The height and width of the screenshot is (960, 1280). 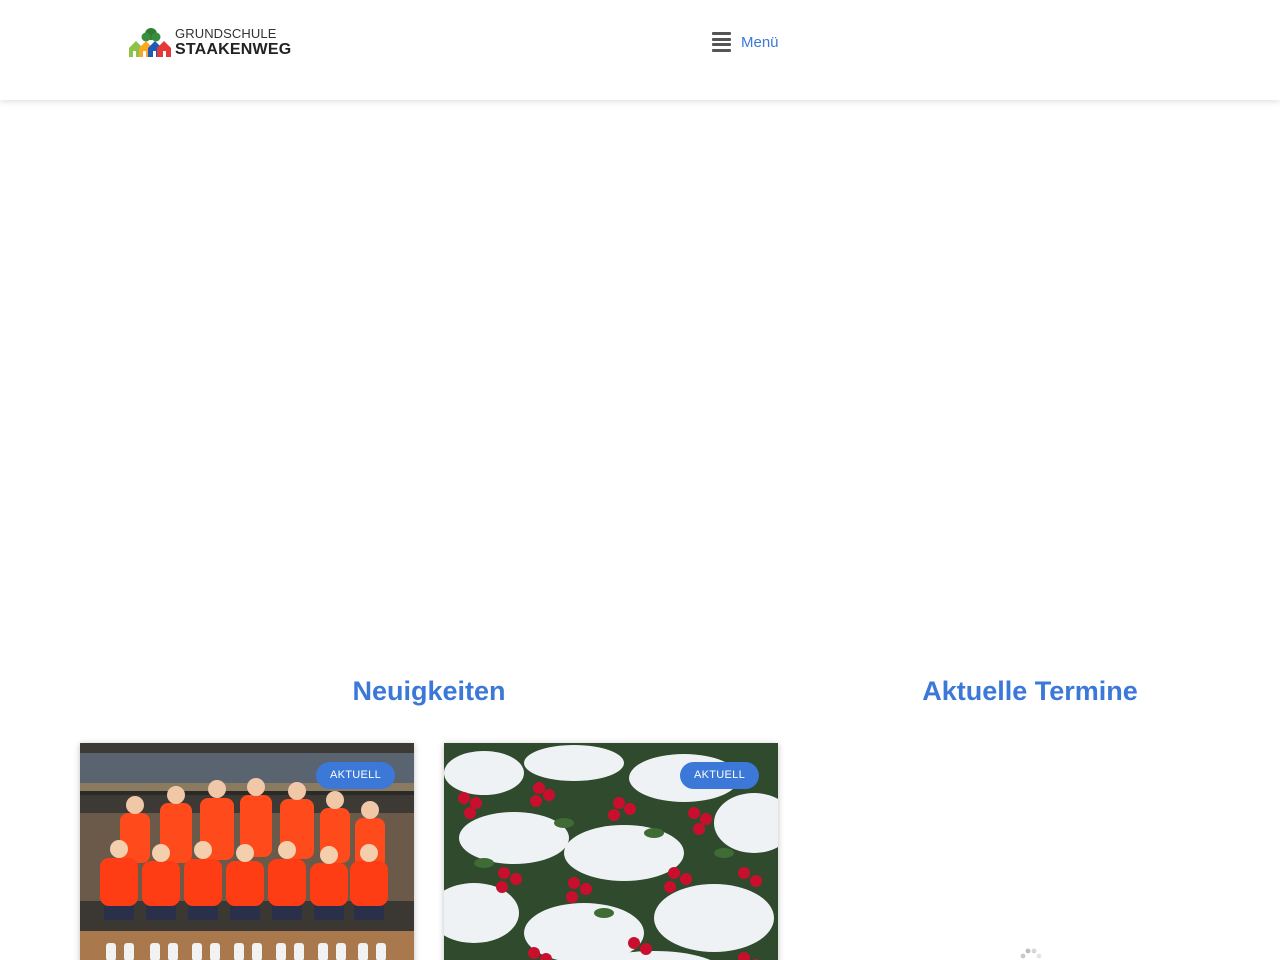 I want to click on menu-label: Menü, so click(x=760, y=42).